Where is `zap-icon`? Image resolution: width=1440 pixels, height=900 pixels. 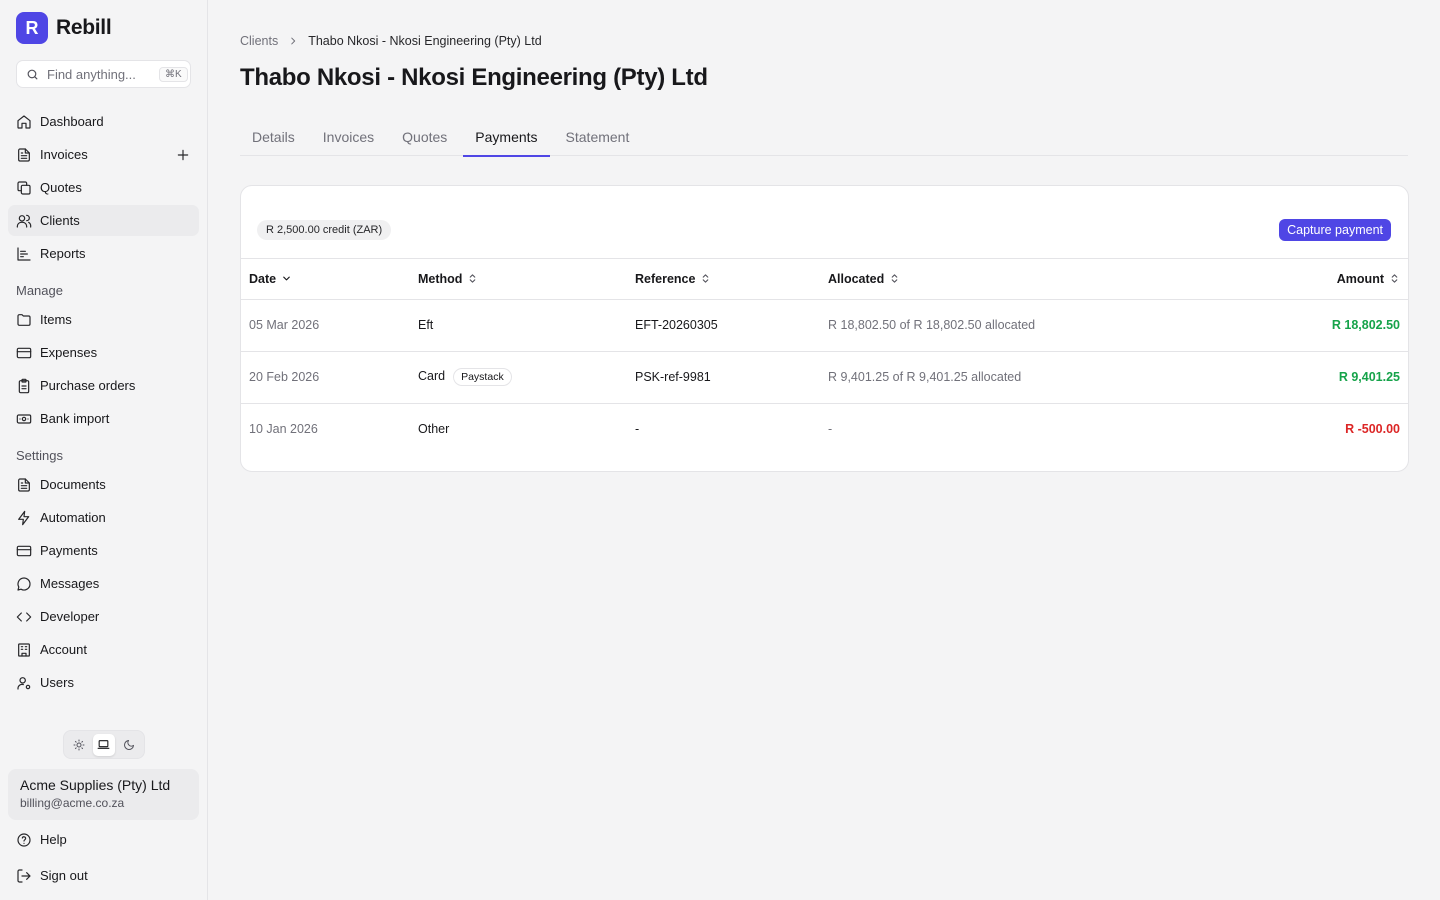 zap-icon is located at coordinates (24, 518).